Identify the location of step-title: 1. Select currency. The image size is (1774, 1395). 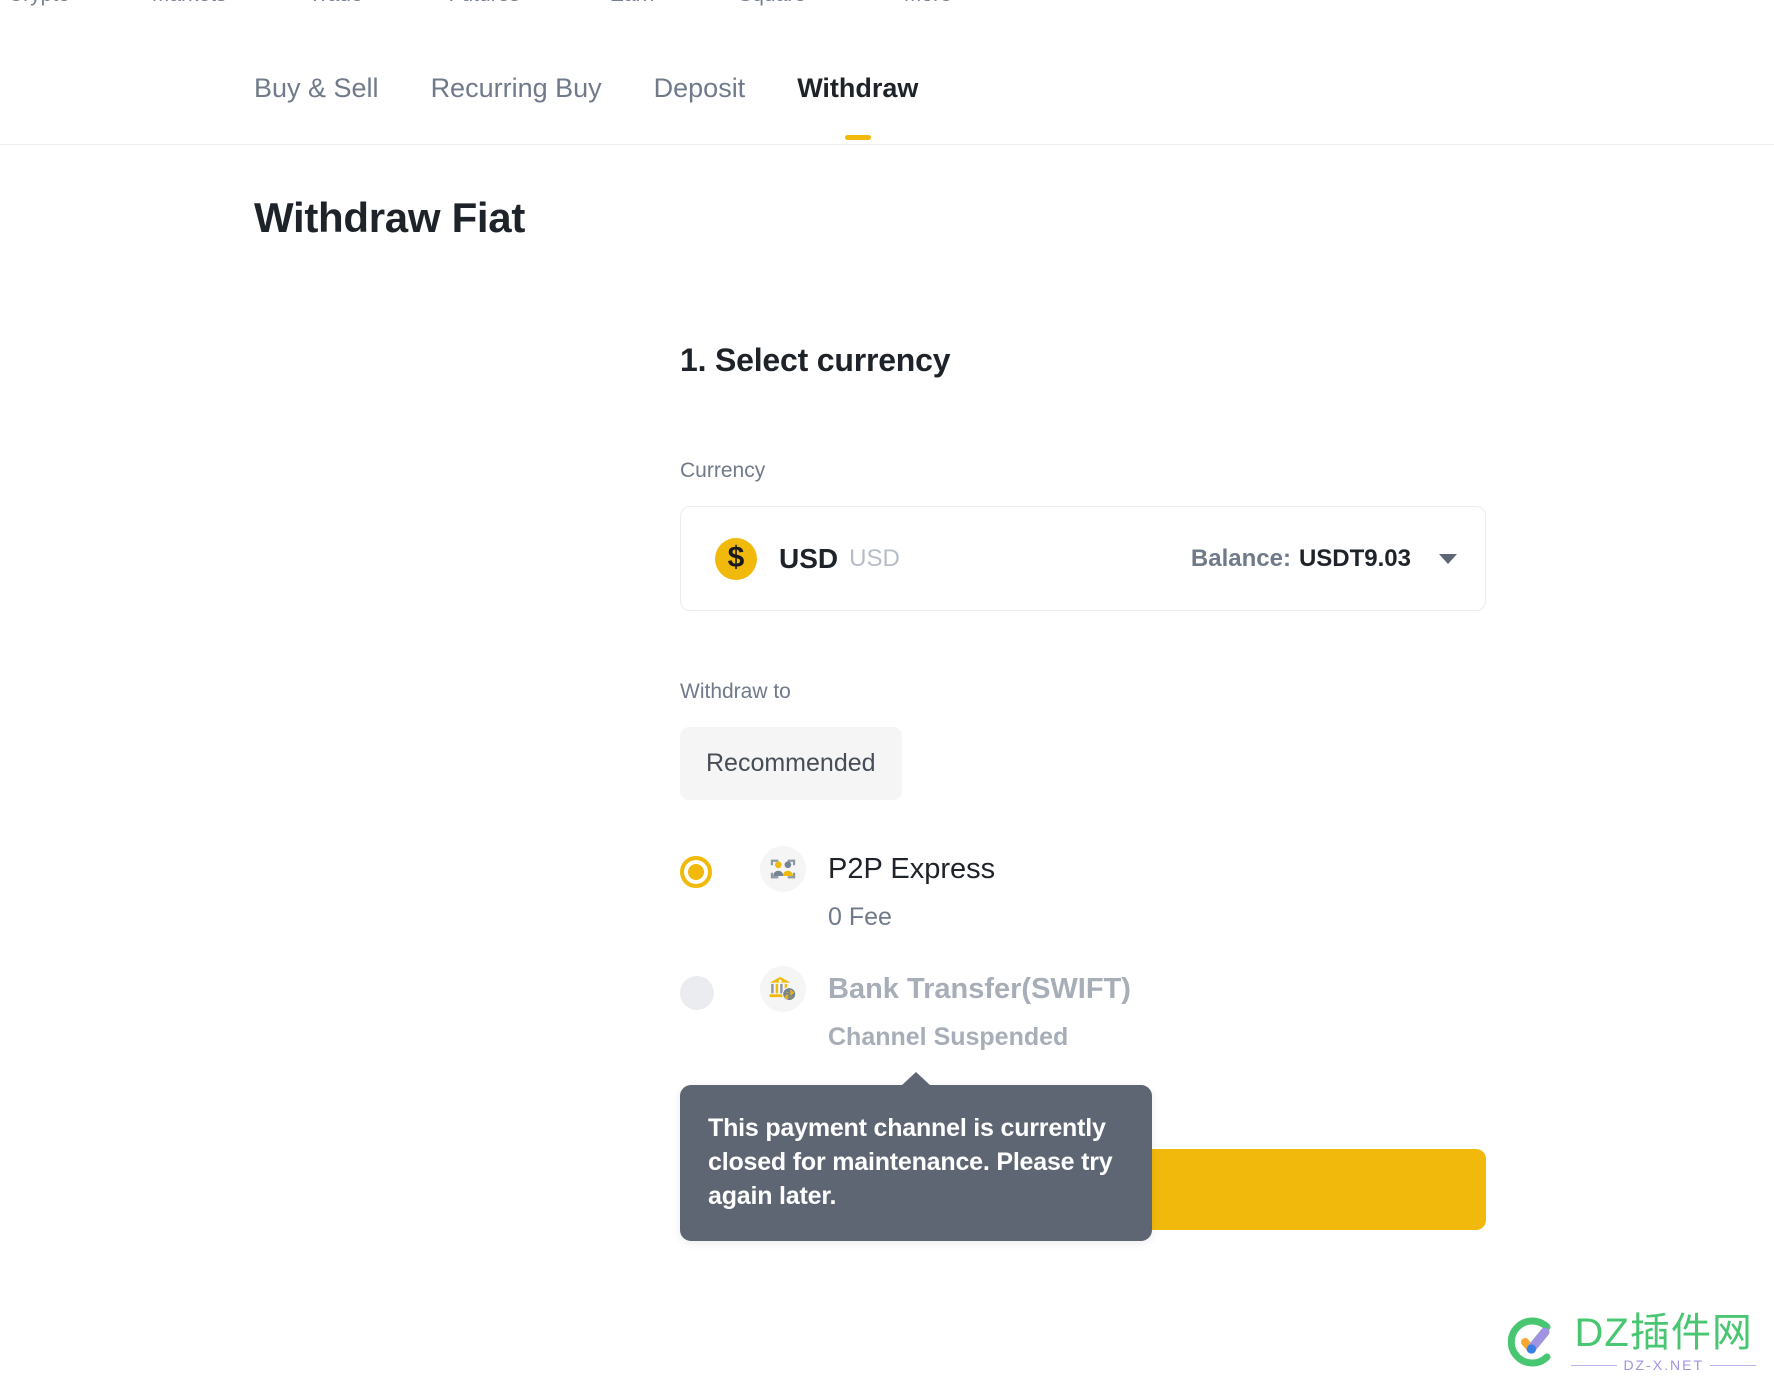
(815, 360).